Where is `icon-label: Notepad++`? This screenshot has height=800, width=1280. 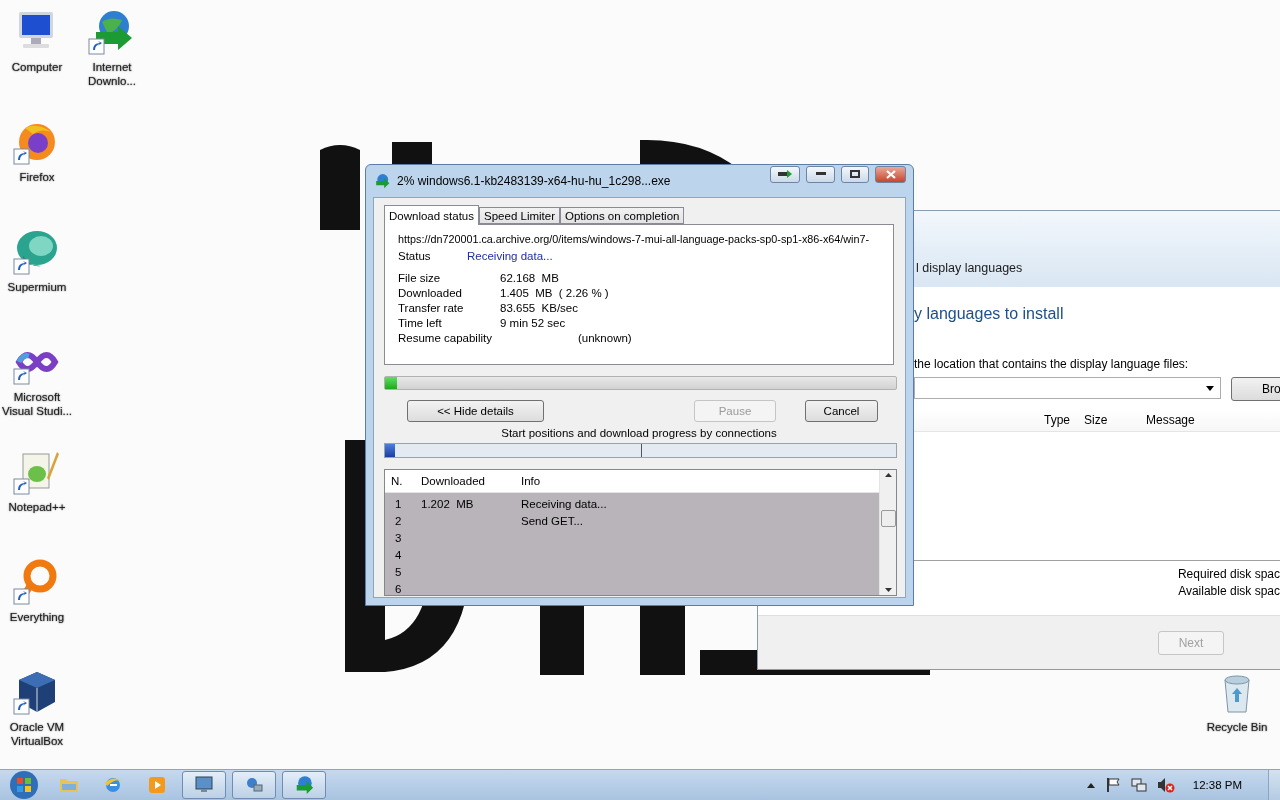 icon-label: Notepad++ is located at coordinates (37, 507).